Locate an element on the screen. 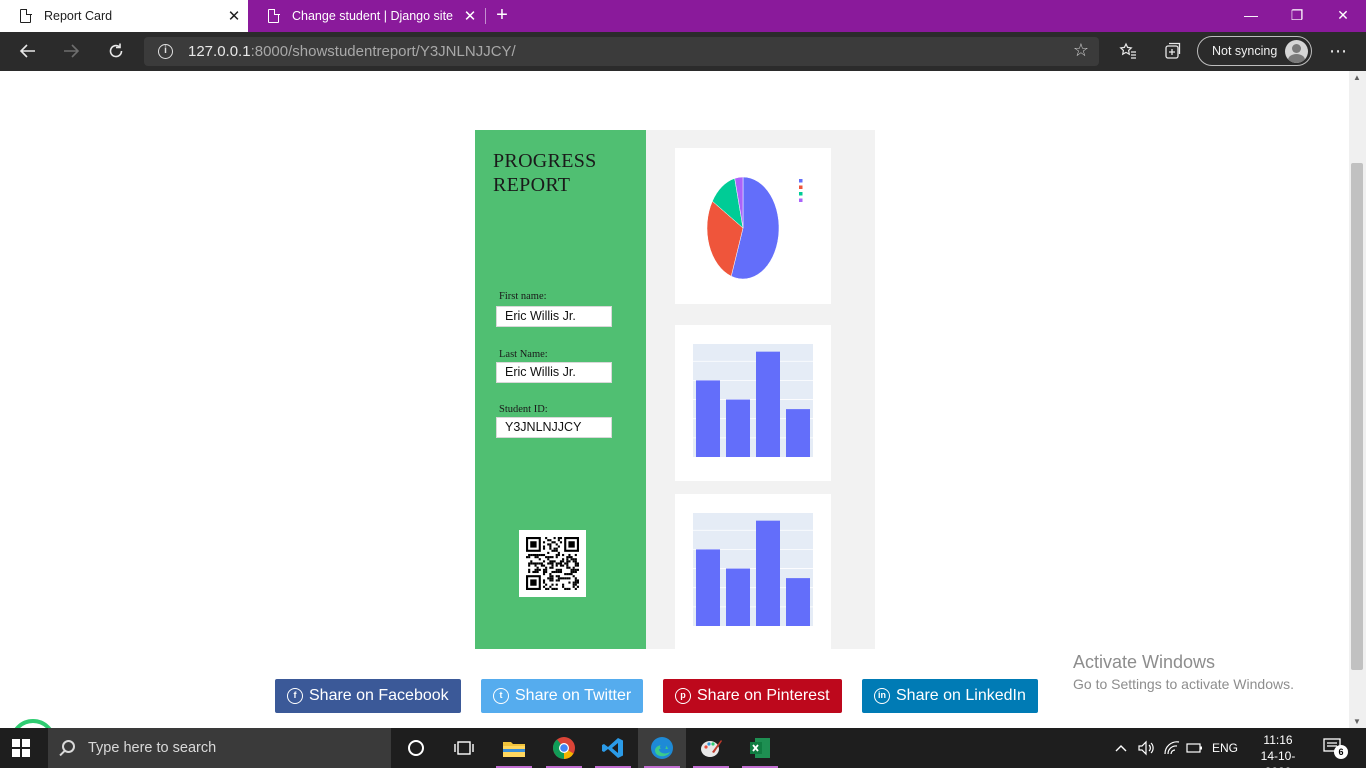  task-view-icon is located at coordinates (464, 748).